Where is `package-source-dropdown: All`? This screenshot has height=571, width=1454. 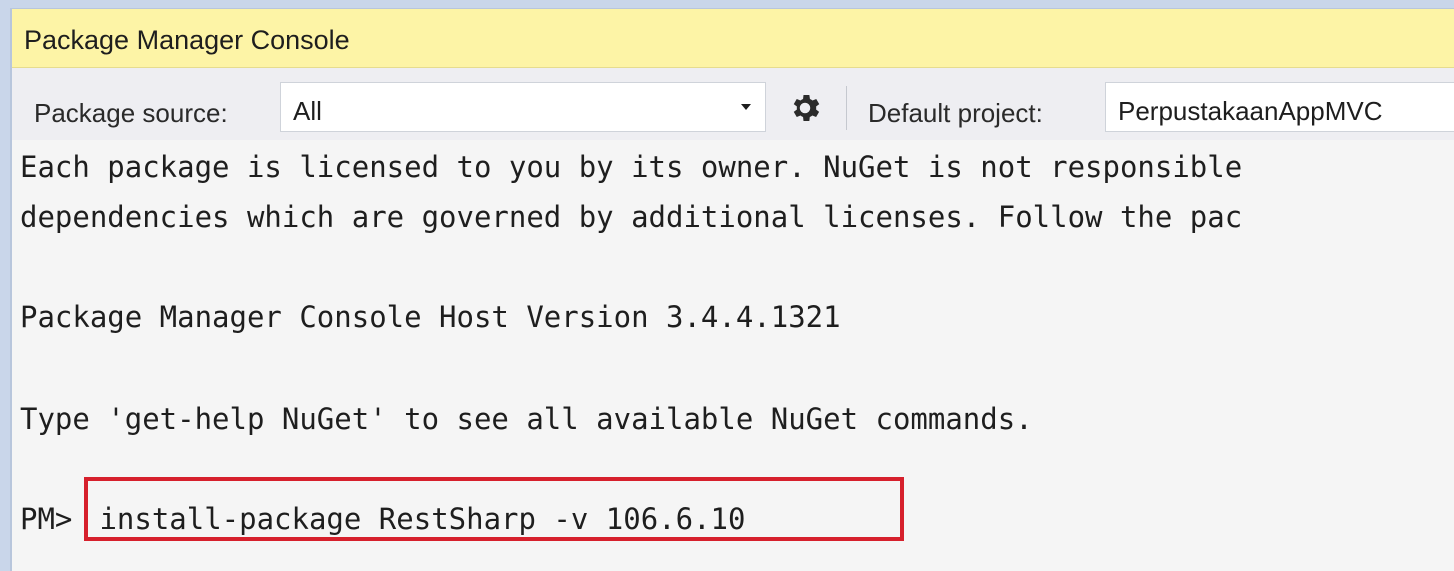
package-source-dropdown: All is located at coordinates (523, 107).